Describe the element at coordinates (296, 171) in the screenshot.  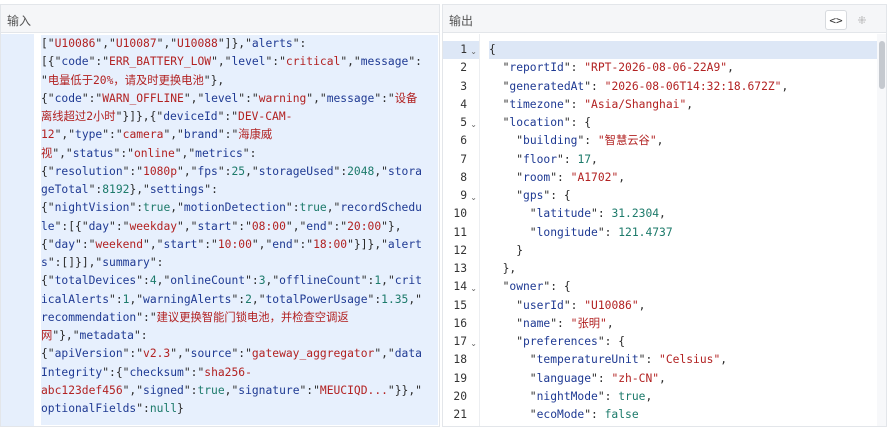
I see `input-token: storageUsed` at that location.